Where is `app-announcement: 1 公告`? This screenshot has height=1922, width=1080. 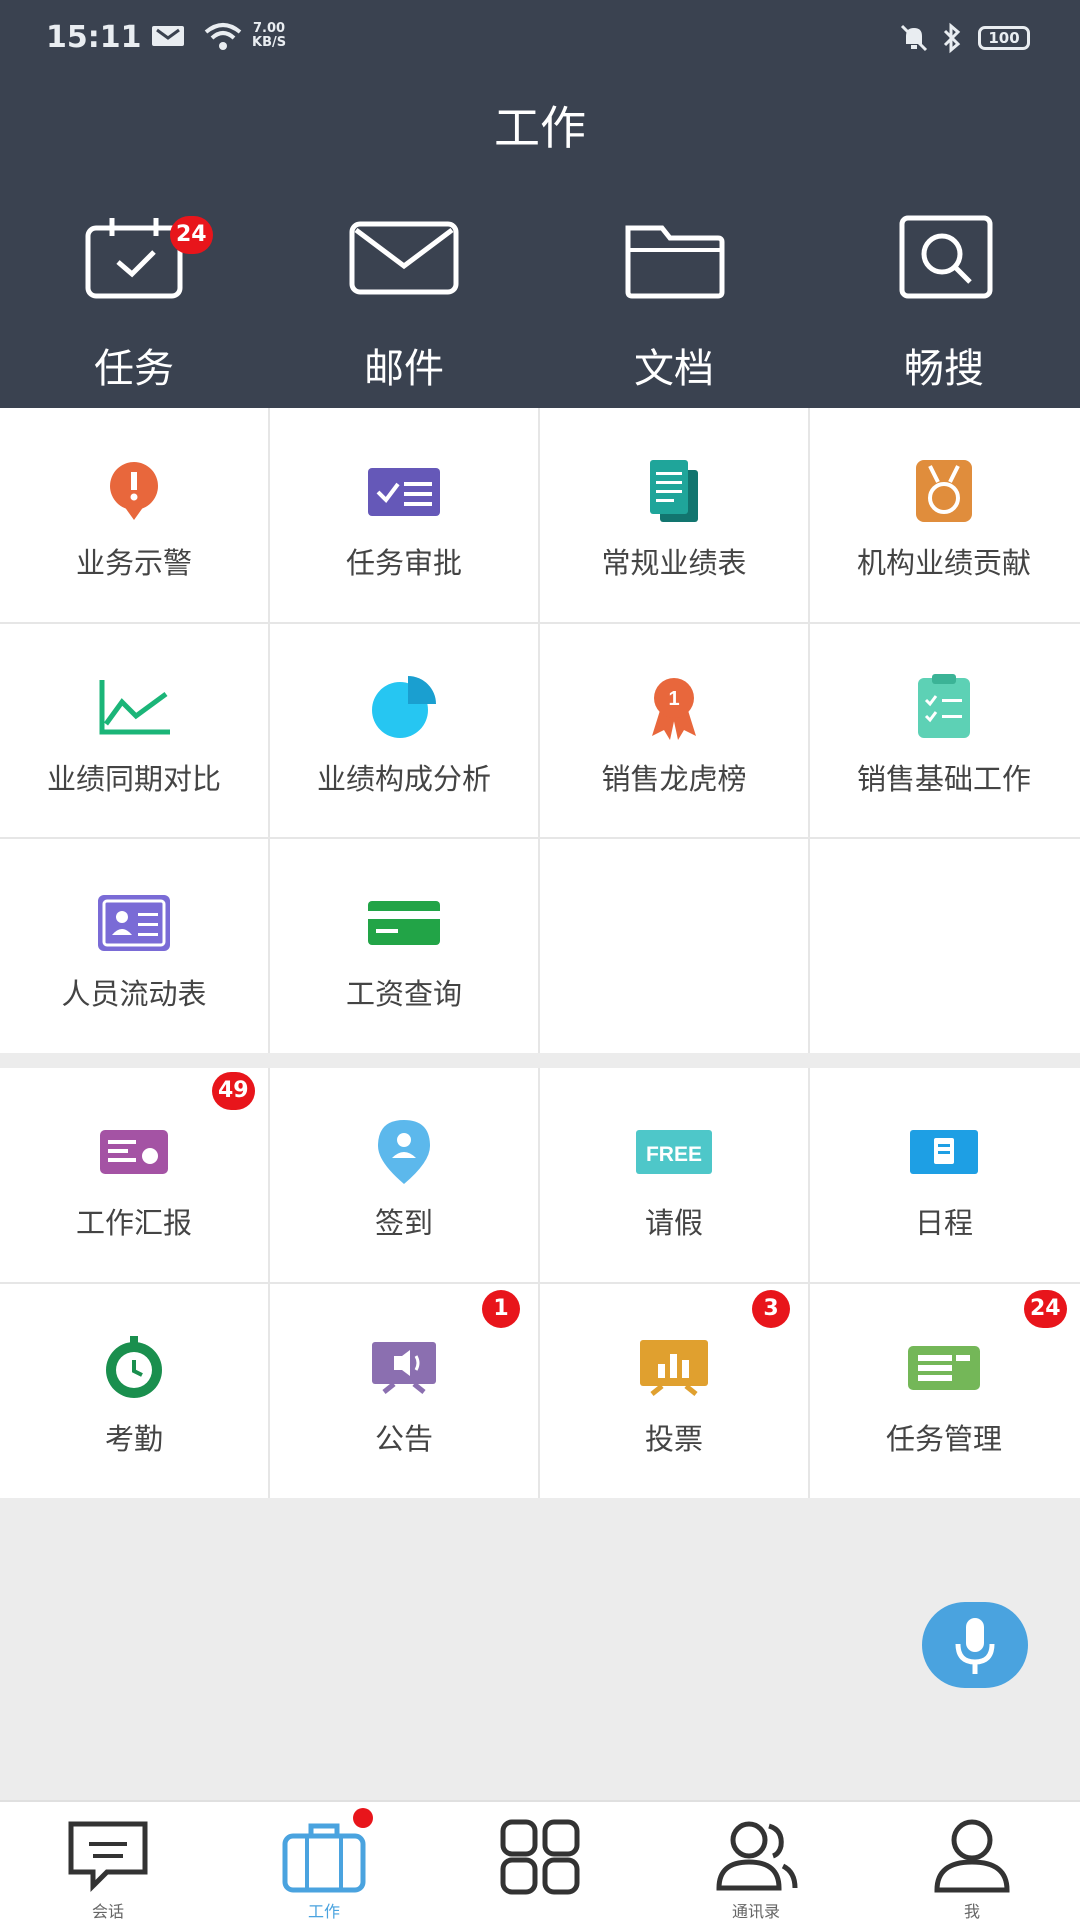 app-announcement: 1 公告 is located at coordinates (404, 1391).